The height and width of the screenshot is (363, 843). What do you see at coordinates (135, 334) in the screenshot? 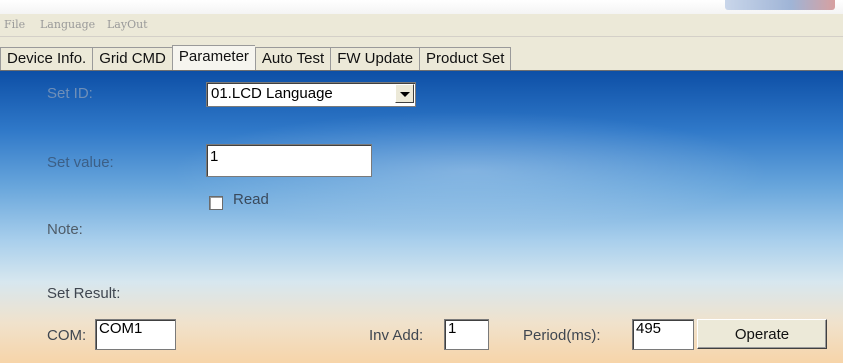
I see `com-field: COM1` at bounding box center [135, 334].